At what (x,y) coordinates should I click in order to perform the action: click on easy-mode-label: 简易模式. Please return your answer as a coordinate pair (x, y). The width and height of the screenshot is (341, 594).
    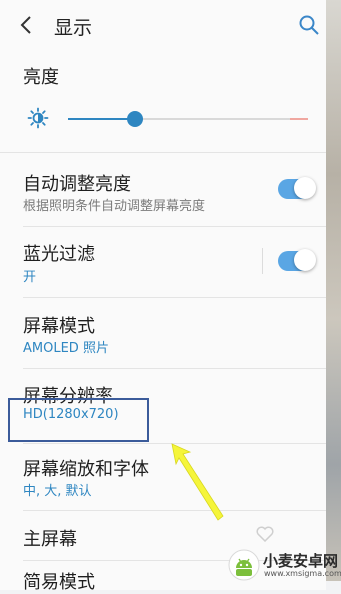
    Looking at the image, I should click on (59, 581).